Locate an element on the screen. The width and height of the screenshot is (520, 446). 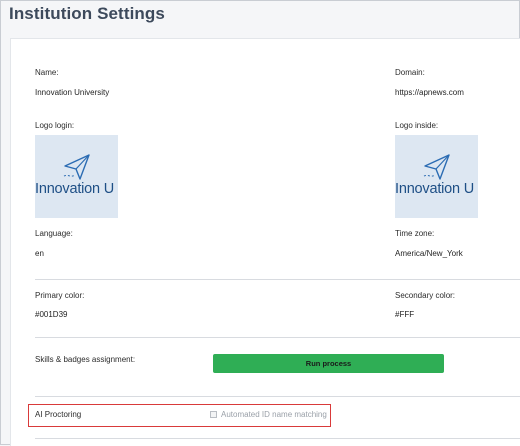
logo-inside-image: Innovation U is located at coordinates (436, 176).